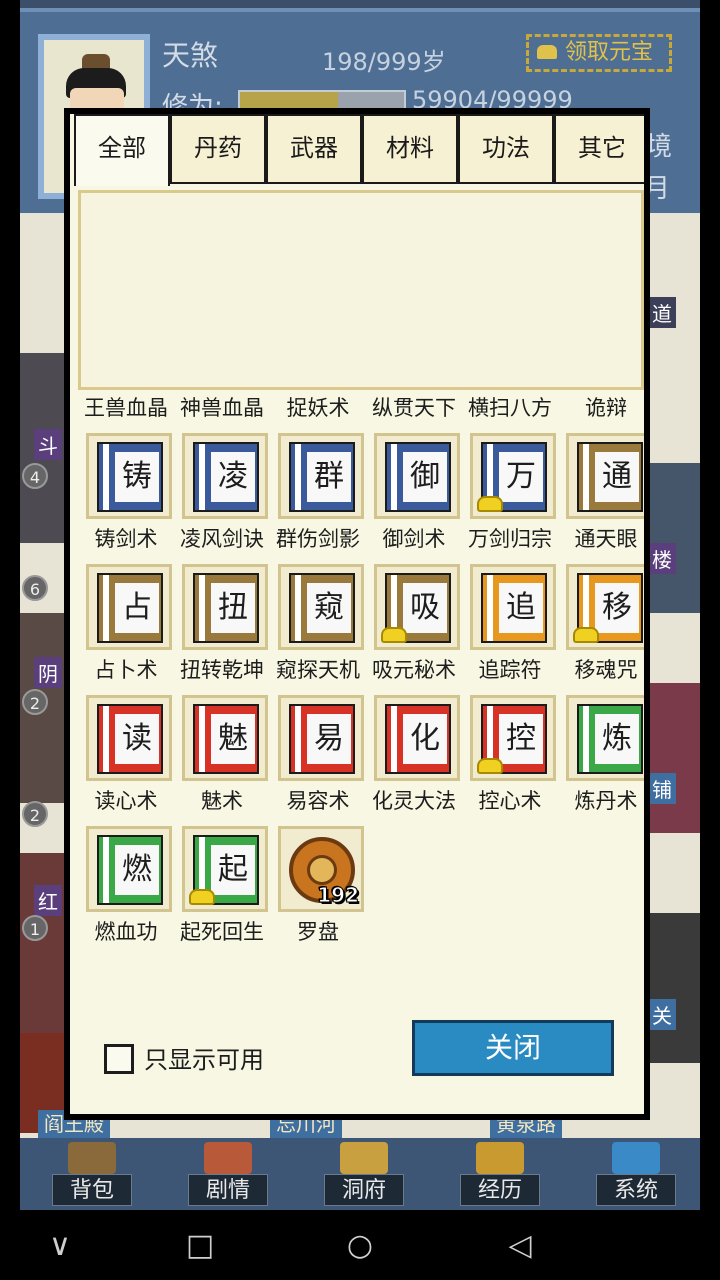 Image resolution: width=720 pixels, height=1280 pixels. I want to click on nav-system: 系统, so click(636, 1174).